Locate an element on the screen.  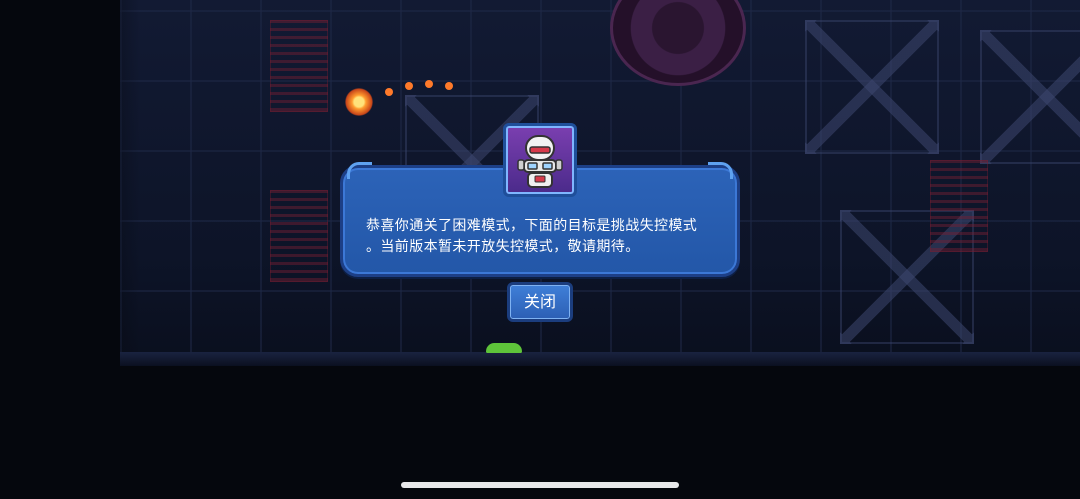
home-indicator is located at coordinates (540, 485).